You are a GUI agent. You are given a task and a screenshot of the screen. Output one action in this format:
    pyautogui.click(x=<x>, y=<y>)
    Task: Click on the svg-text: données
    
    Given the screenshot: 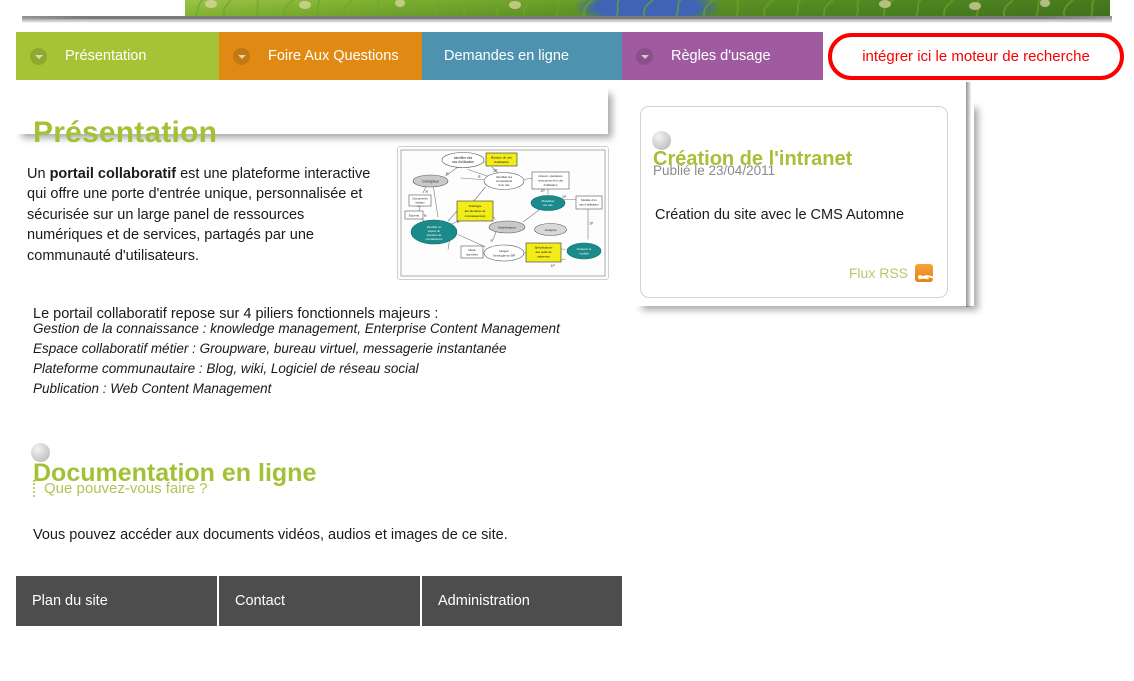 What is the action you would take?
    pyautogui.click(x=472, y=255)
    